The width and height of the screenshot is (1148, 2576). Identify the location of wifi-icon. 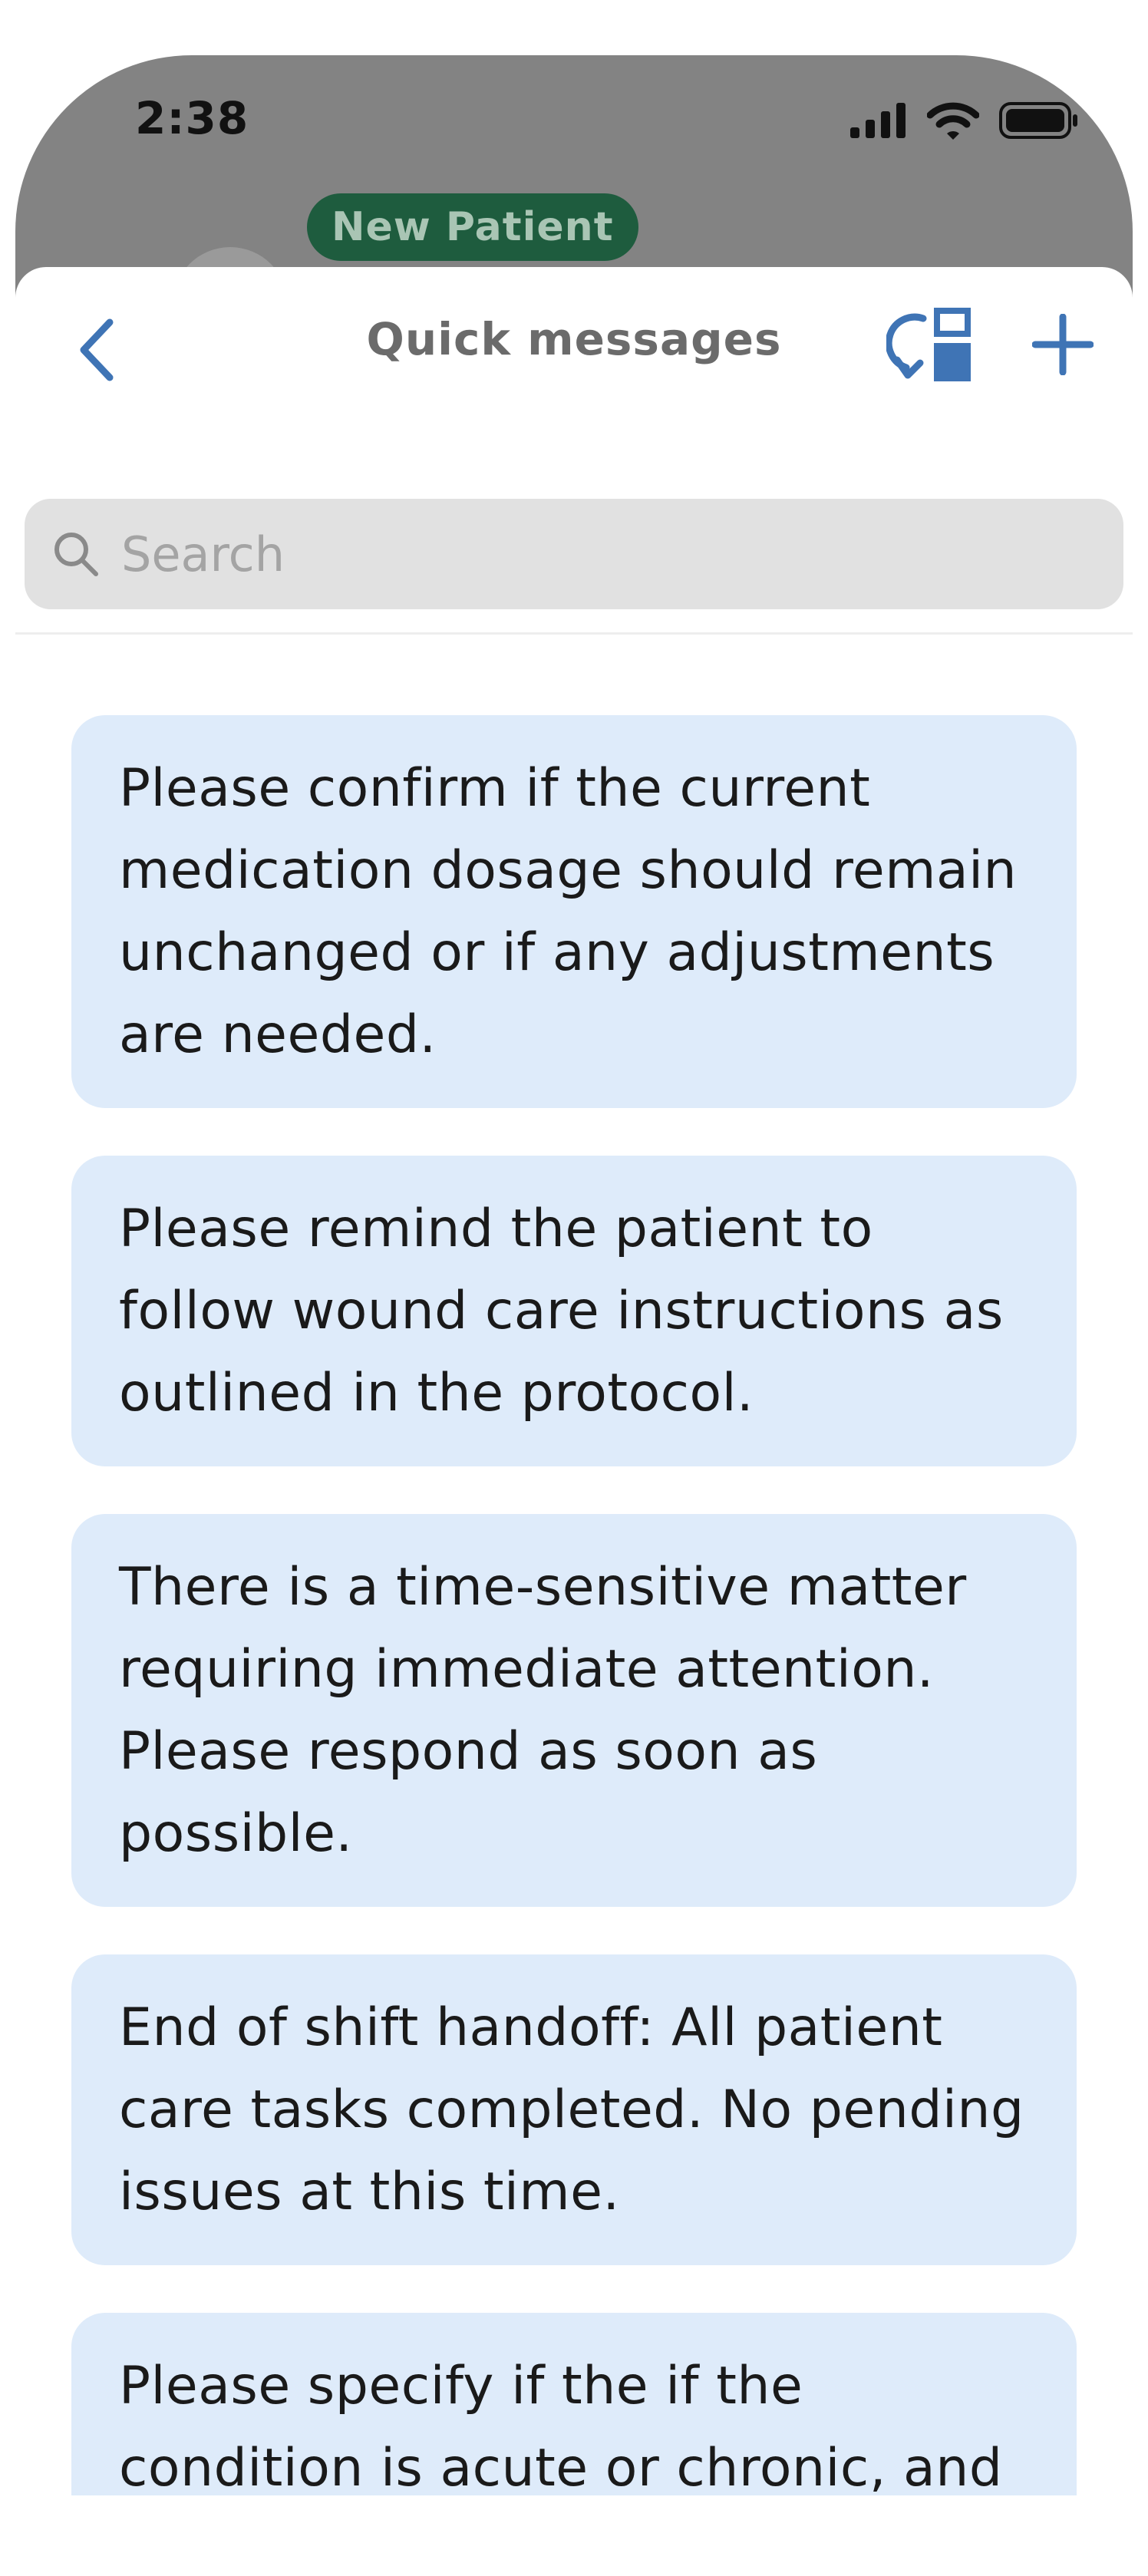
(953, 122).